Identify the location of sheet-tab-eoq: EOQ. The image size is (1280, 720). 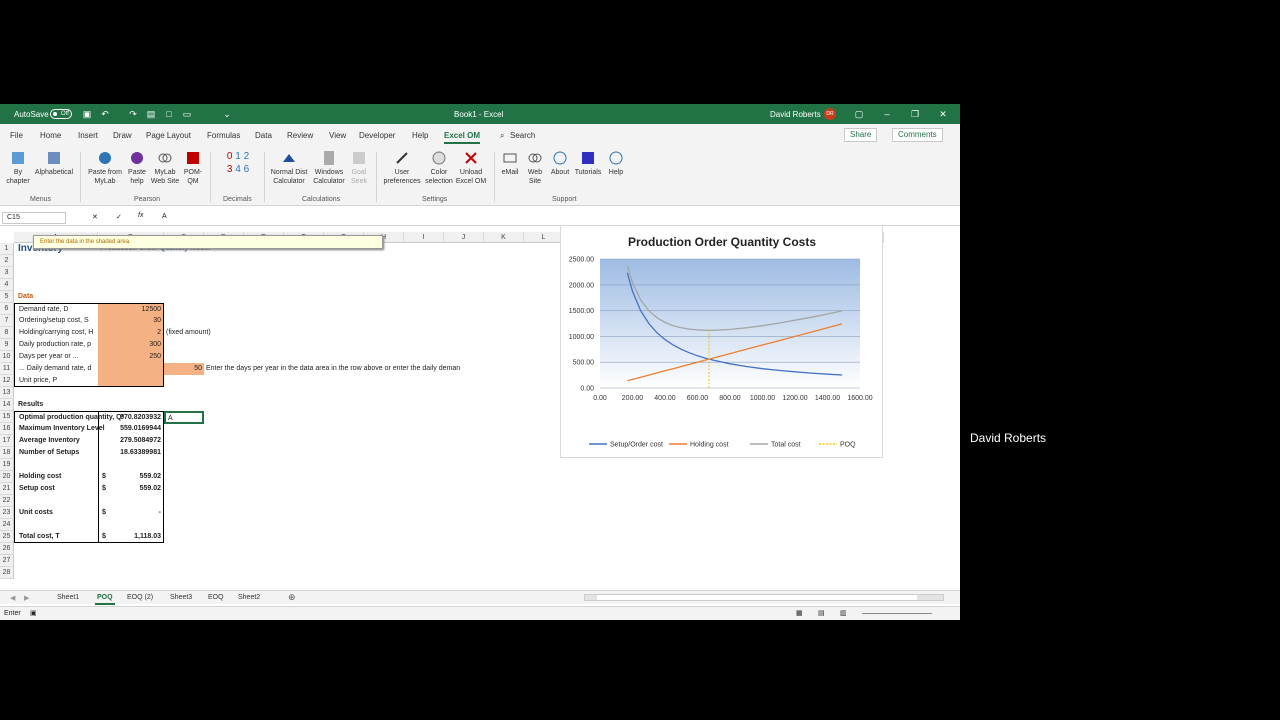
(216, 597).